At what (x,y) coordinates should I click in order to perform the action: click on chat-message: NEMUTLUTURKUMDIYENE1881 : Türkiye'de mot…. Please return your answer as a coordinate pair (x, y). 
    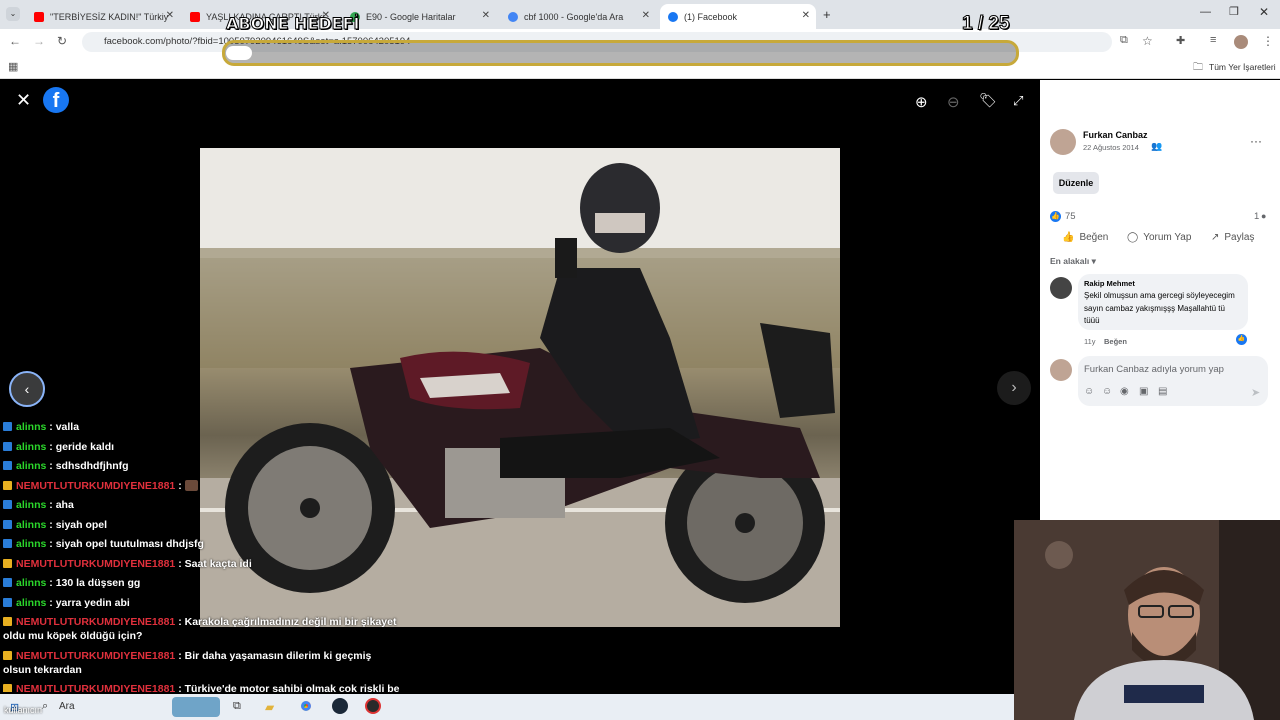
    Looking at the image, I should click on (200, 687).